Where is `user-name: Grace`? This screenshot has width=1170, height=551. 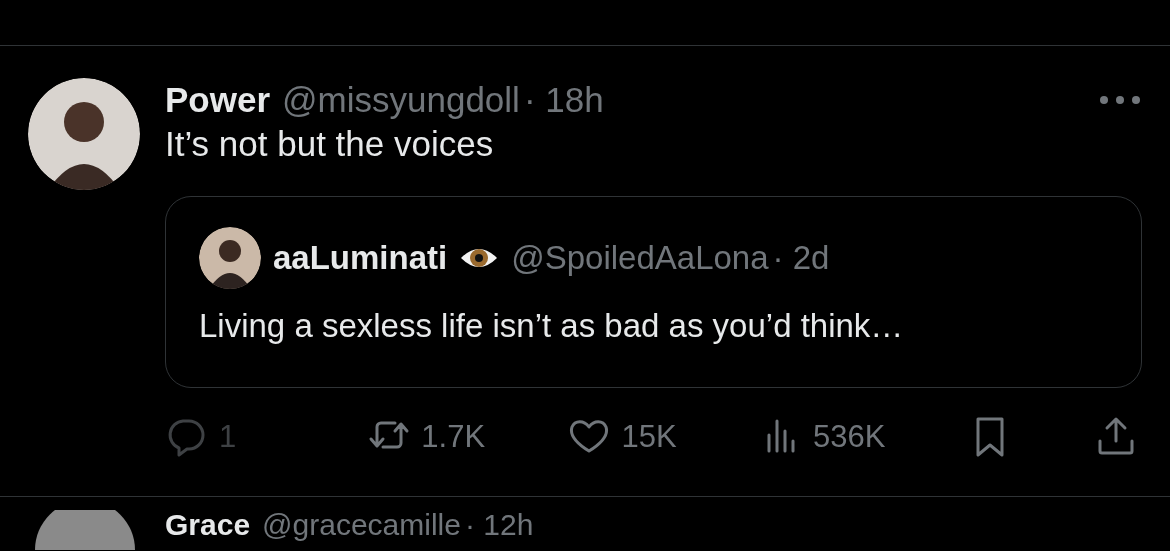
user-name: Grace is located at coordinates (208, 528).